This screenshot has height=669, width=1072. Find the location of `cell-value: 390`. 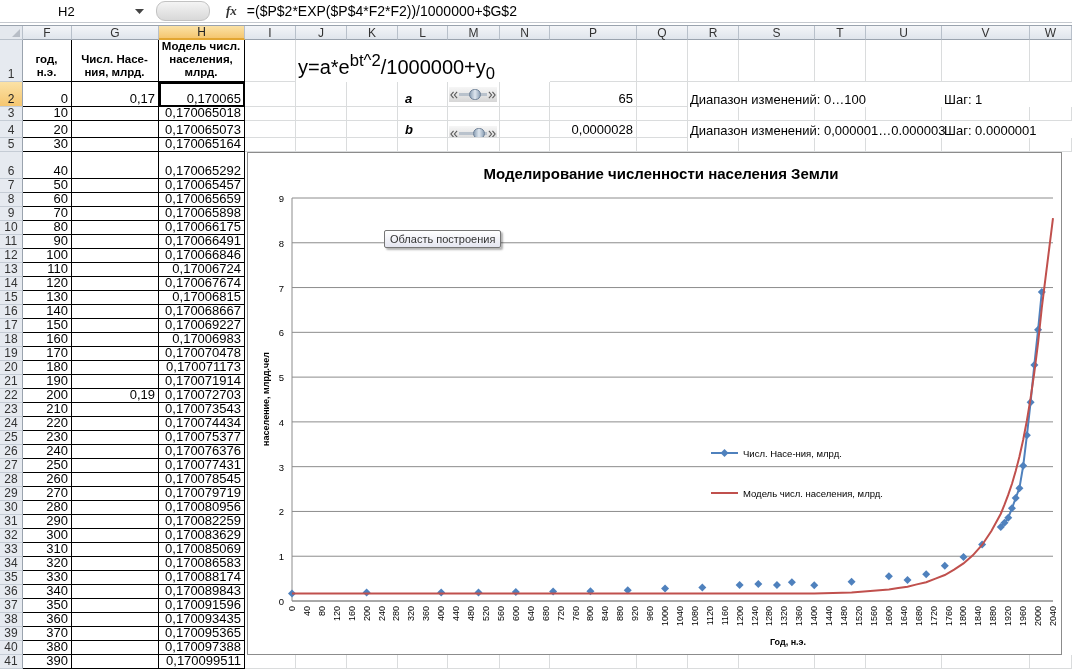

cell-value: 390 is located at coordinates (47, 662).